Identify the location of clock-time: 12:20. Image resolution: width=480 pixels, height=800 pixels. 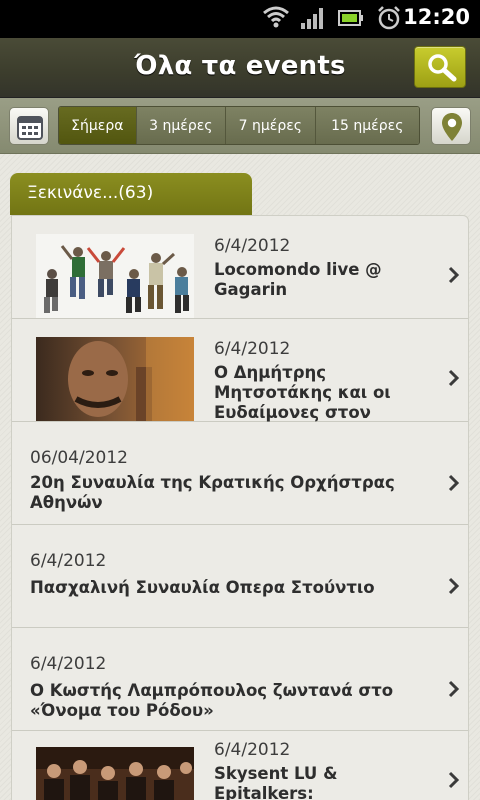
(436, 17).